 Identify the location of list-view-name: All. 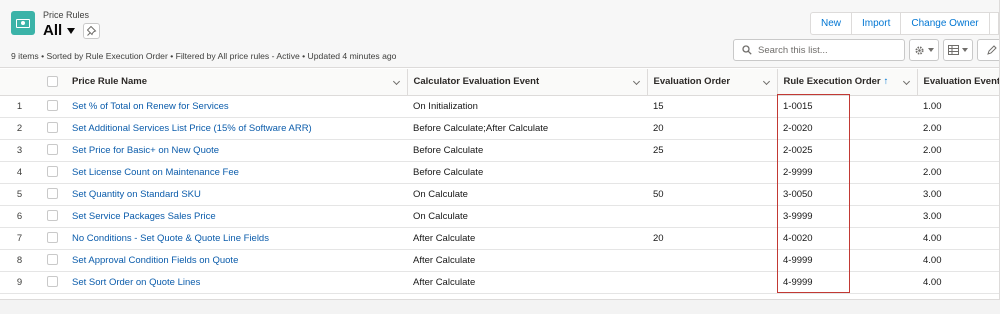
(53, 30).